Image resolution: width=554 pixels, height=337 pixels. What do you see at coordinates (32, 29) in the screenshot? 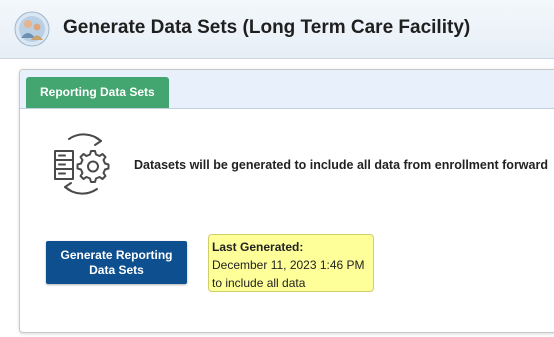
I see `nhsn-logo-icon` at bounding box center [32, 29].